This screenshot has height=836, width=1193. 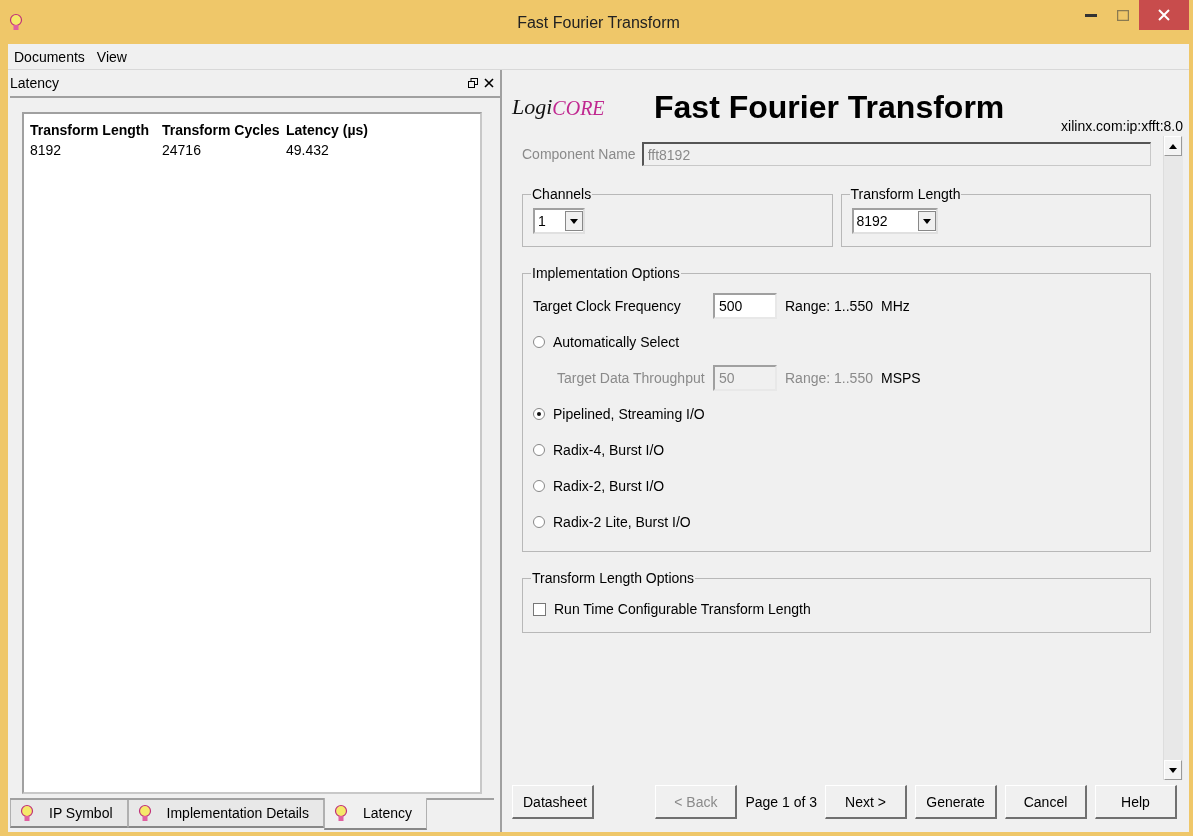 I want to click on logo: LogiCORE, so click(x=559, y=107).